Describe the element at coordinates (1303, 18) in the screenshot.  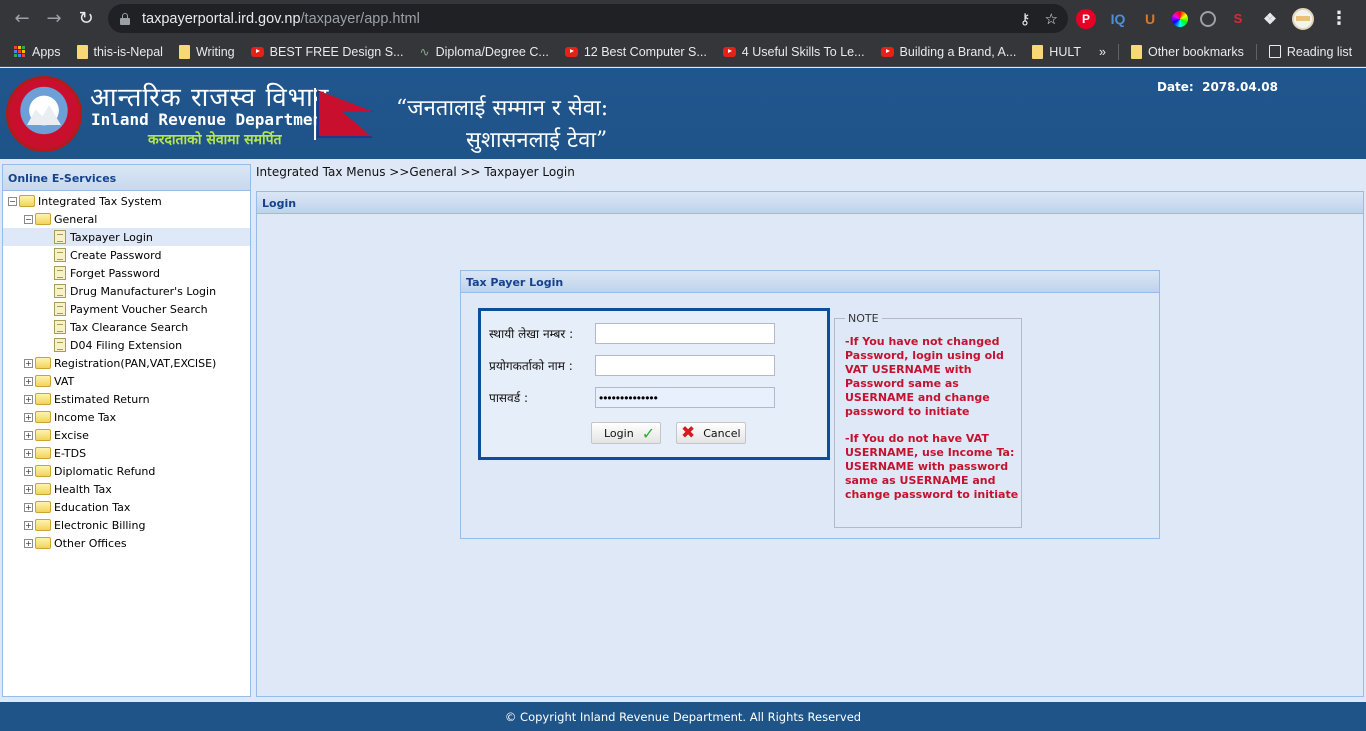
I see `profile-avatar` at that location.